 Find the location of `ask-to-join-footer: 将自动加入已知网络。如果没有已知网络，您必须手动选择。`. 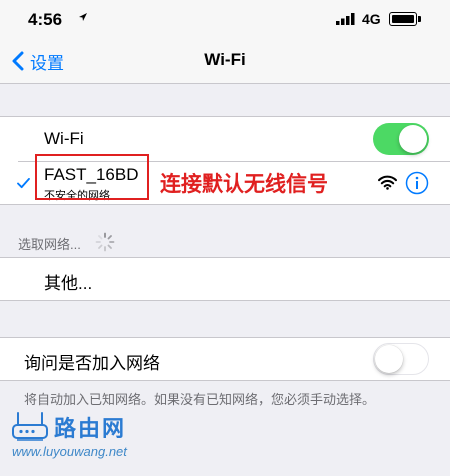

ask-to-join-footer: 将自动加入已知网络。如果没有已知网络，您必须手动选择。 is located at coordinates (200, 399).